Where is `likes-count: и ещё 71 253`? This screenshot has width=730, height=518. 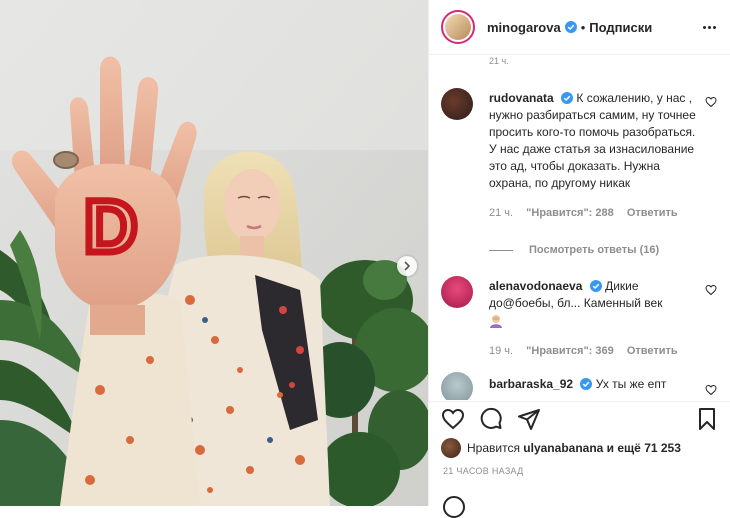
likes-count: и ещё 71 253 is located at coordinates (644, 448).